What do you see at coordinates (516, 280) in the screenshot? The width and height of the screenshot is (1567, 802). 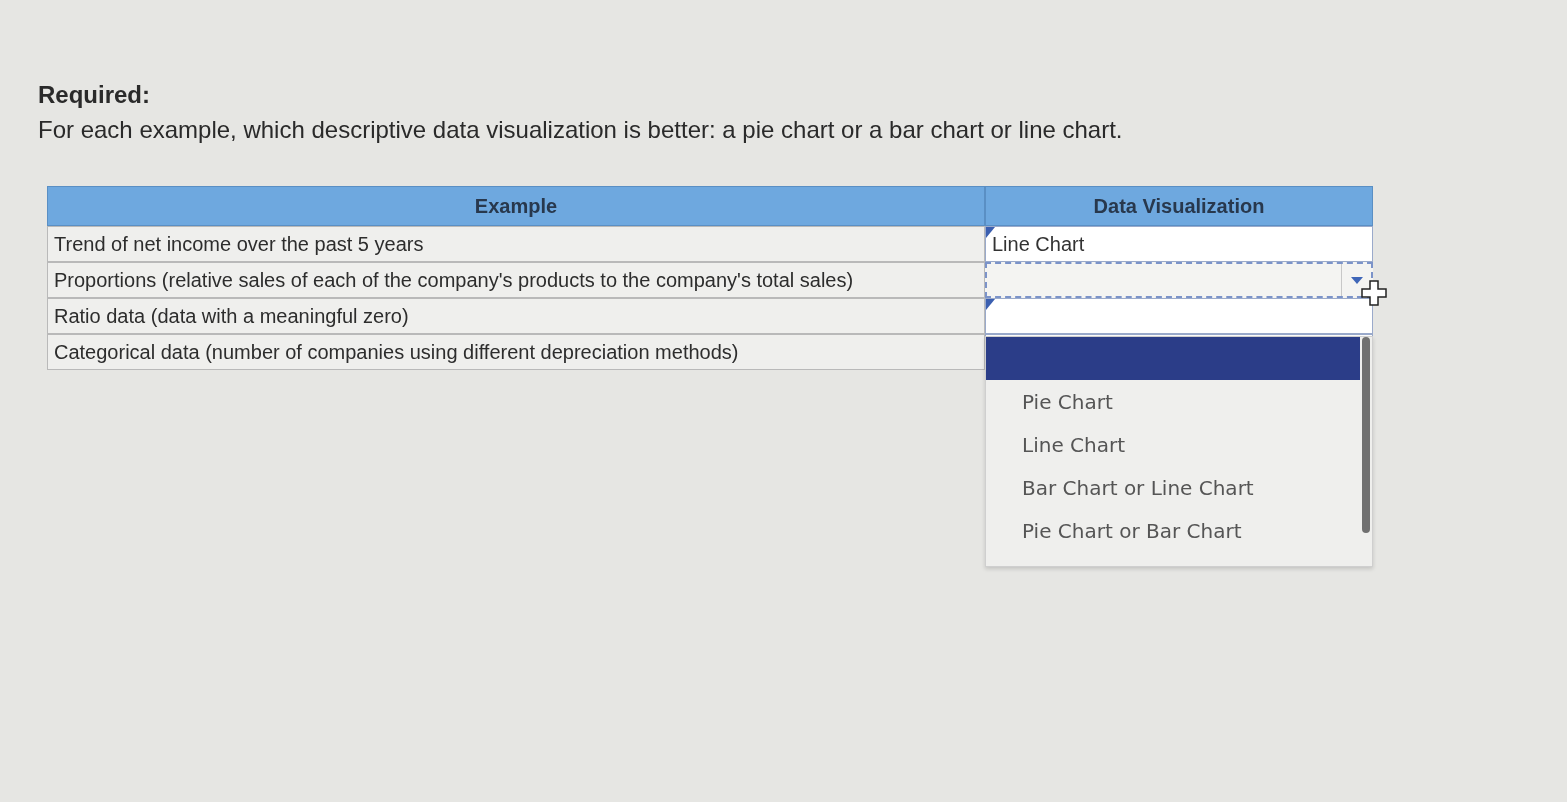 I see `table-cell: Proportions (relative sales of each of the company's products to the company's total sales)` at bounding box center [516, 280].